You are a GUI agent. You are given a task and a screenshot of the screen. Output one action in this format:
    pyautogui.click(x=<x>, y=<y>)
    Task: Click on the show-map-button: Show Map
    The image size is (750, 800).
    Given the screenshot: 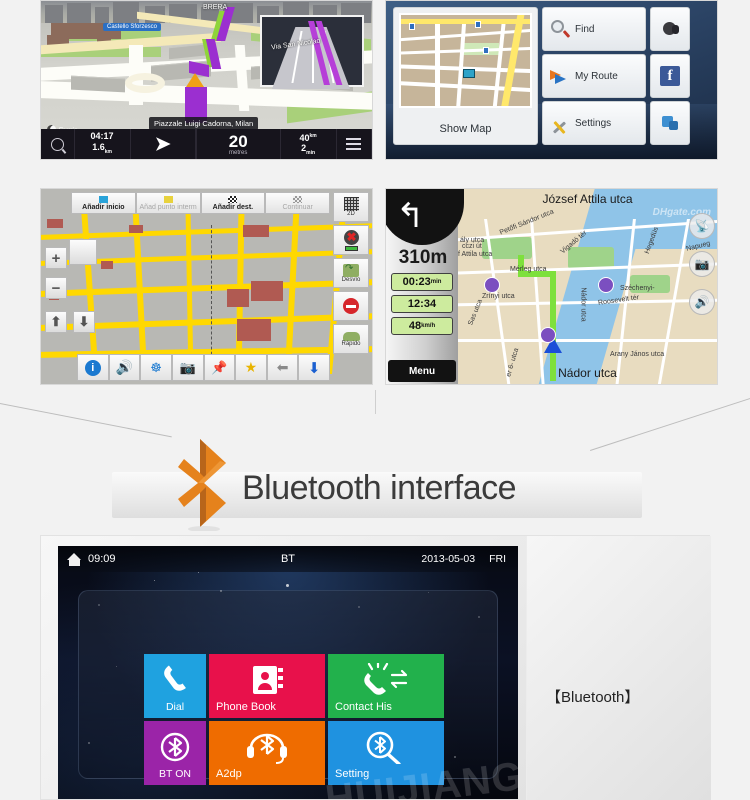 What is the action you would take?
    pyautogui.click(x=465, y=76)
    